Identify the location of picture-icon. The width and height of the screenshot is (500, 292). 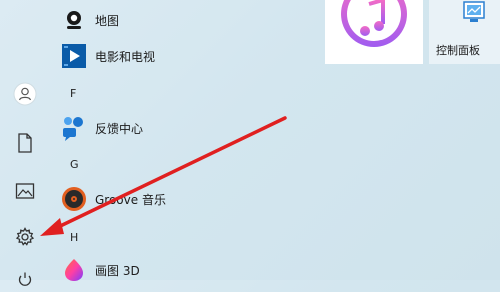
(25, 191).